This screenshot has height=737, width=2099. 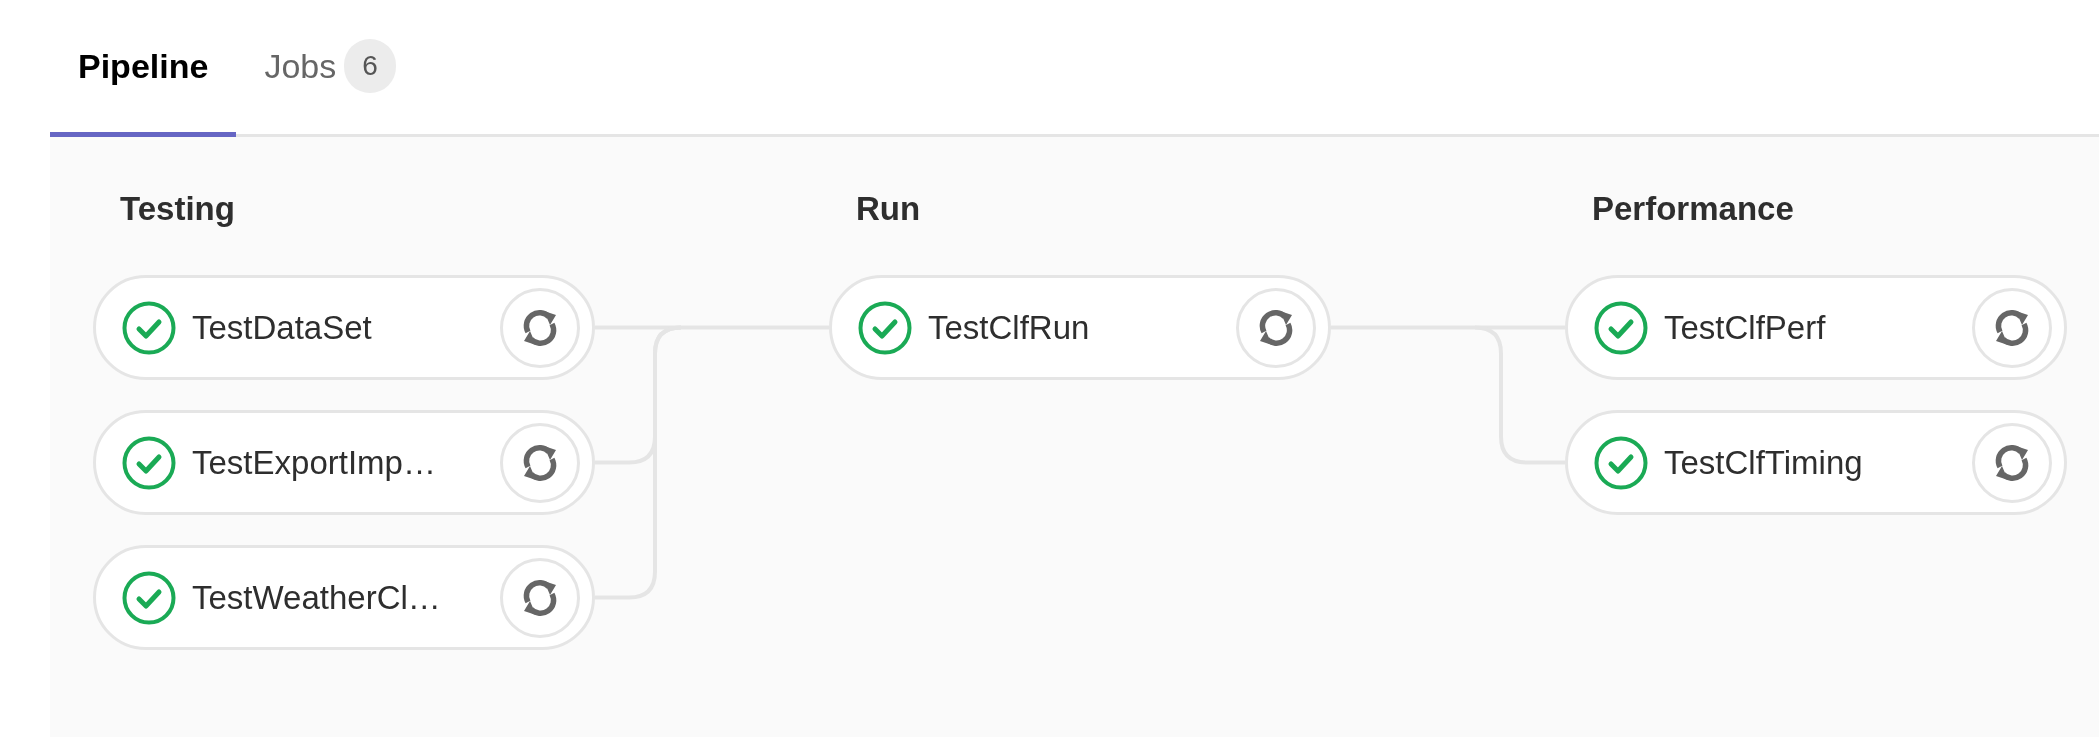 I want to click on job-name: TestClfPerf, so click(x=1818, y=327).